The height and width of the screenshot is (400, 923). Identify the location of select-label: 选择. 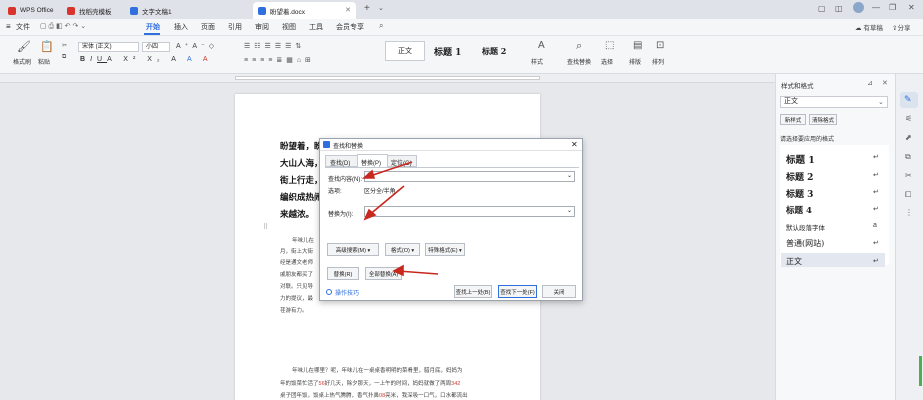
(607, 61).